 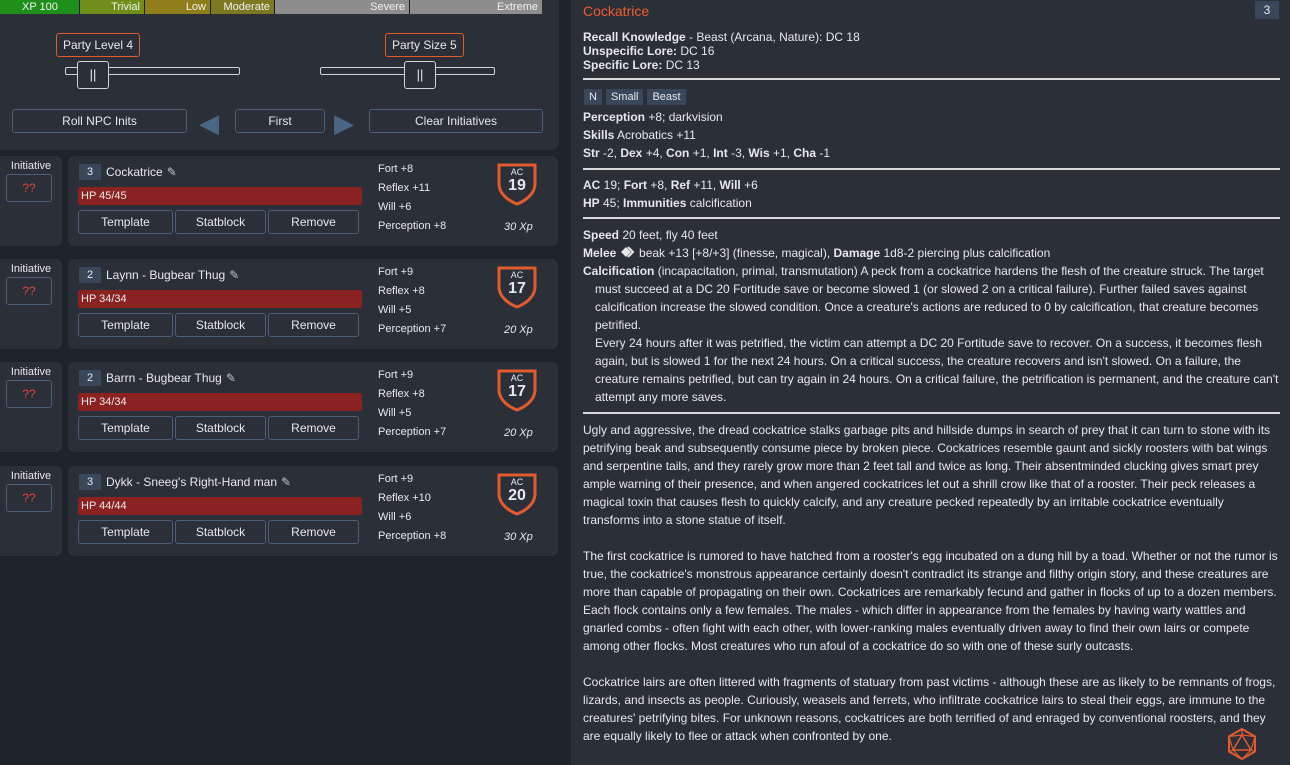 What do you see at coordinates (518, 227) in the screenshot?
I see `xp-value: 30 Xp` at bounding box center [518, 227].